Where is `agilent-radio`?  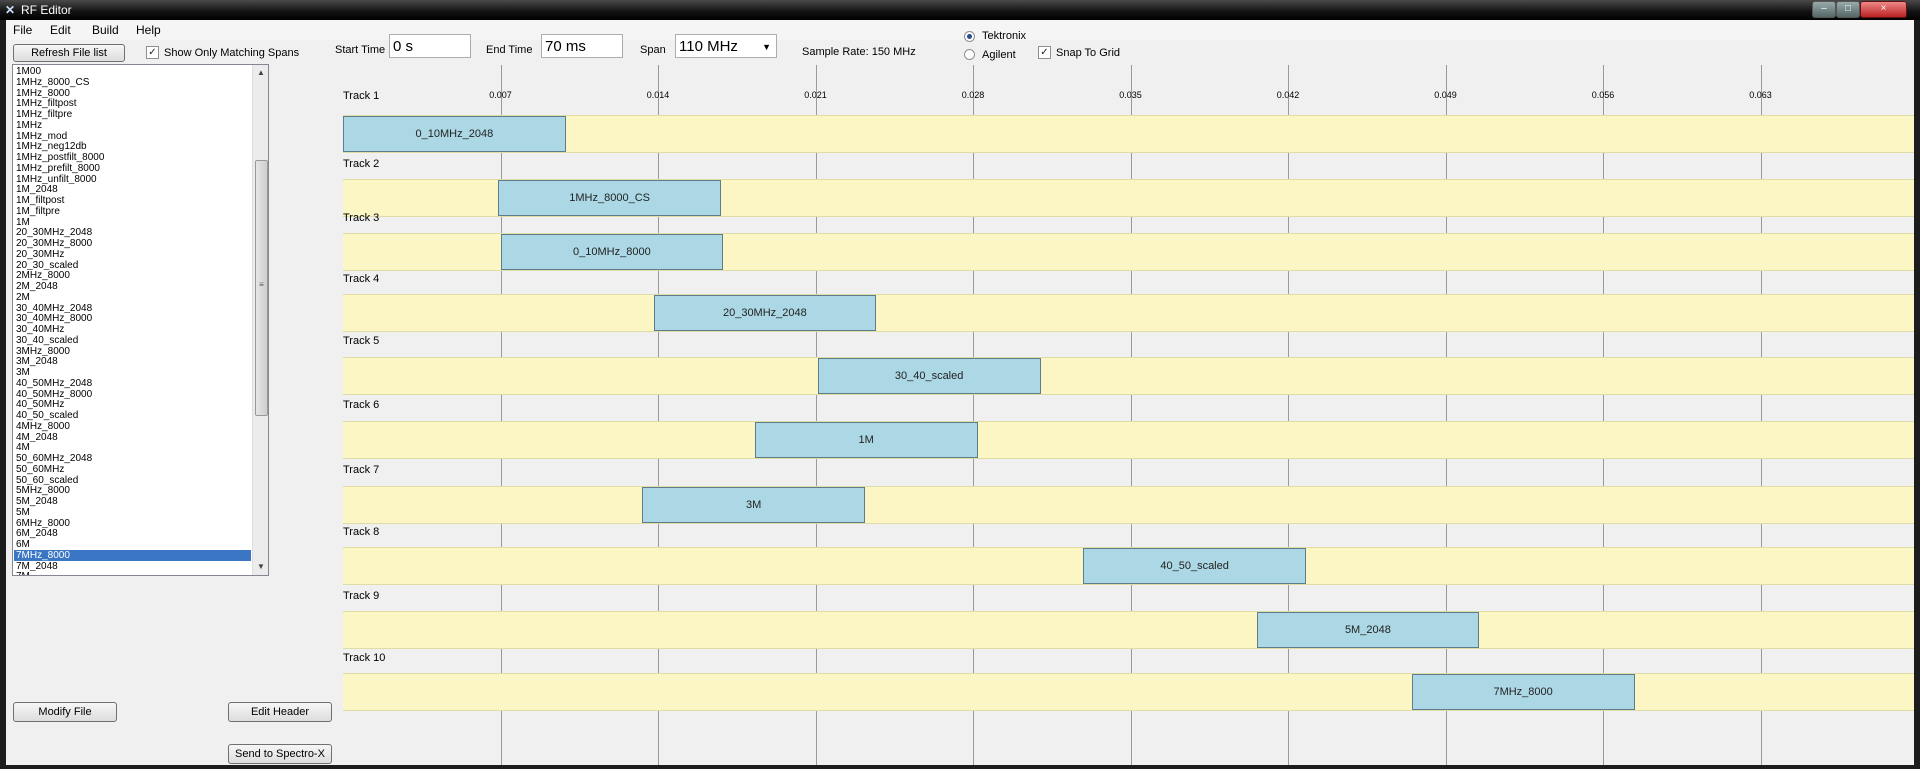 agilent-radio is located at coordinates (969, 54).